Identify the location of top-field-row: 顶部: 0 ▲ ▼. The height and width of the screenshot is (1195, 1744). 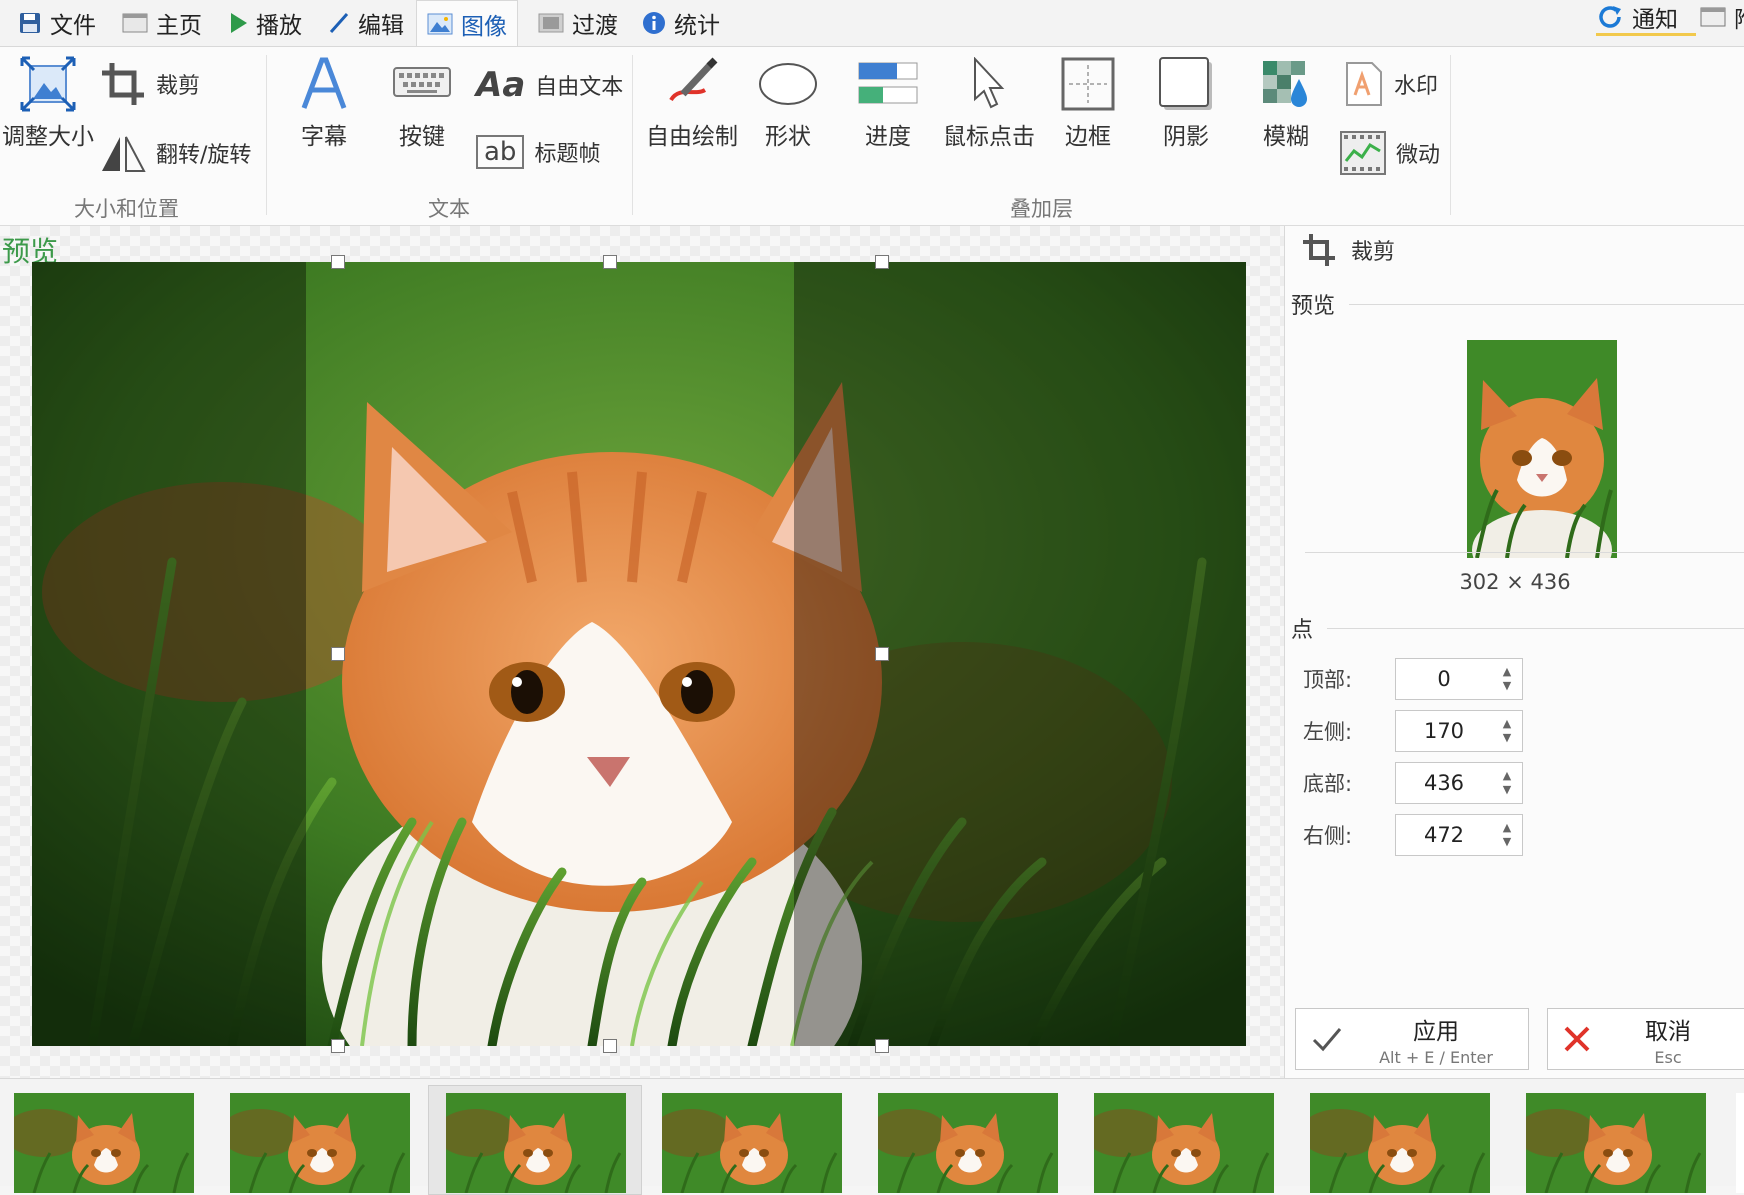
(1413, 679).